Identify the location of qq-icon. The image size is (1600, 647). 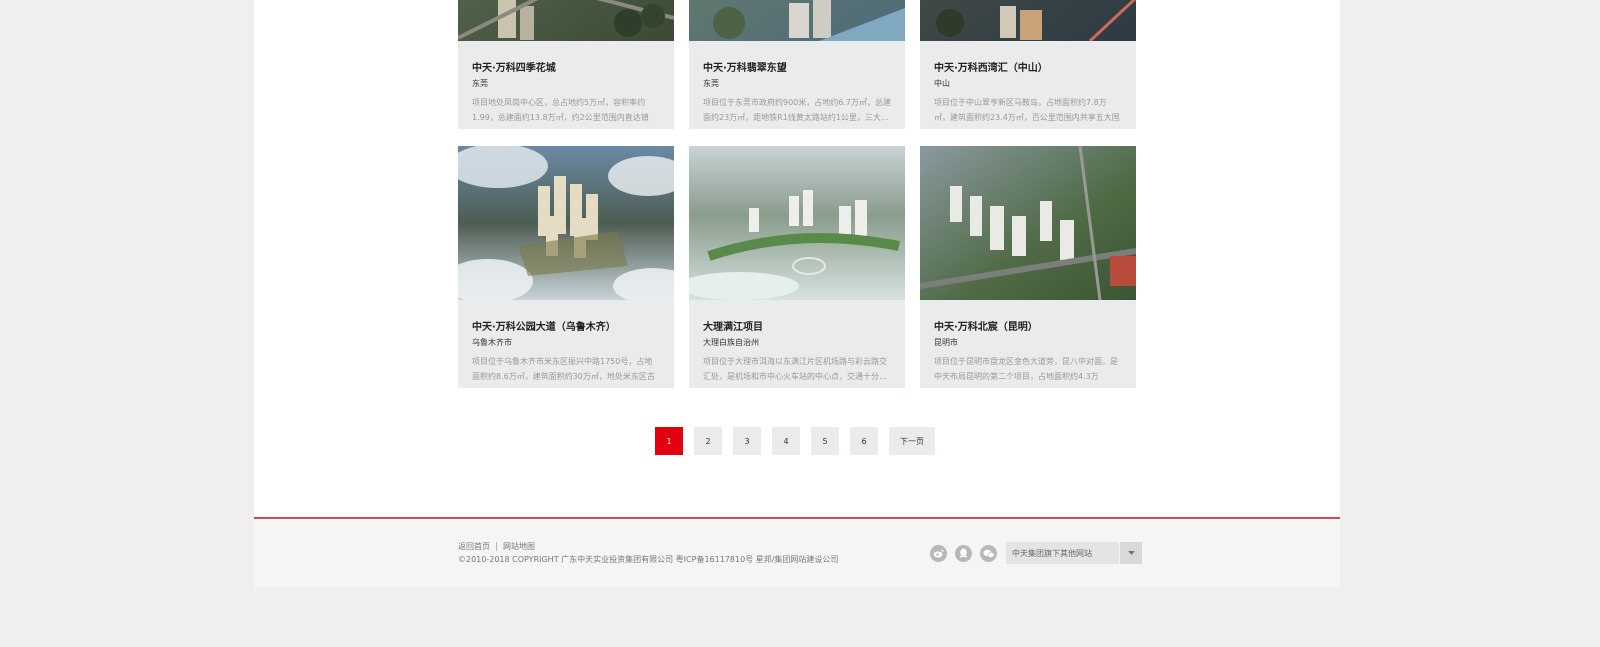
(963, 553).